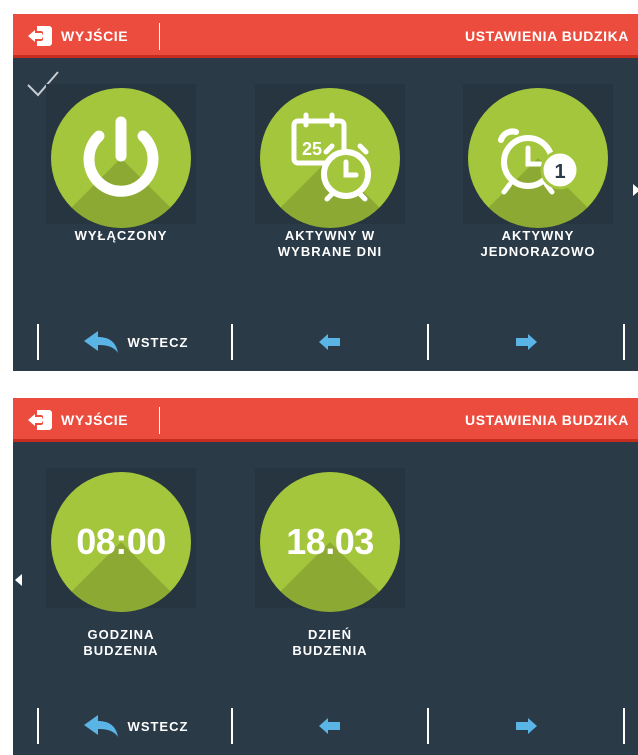 The image size is (638, 755). I want to click on option-tile-wake-day: 18.03, so click(330, 540).